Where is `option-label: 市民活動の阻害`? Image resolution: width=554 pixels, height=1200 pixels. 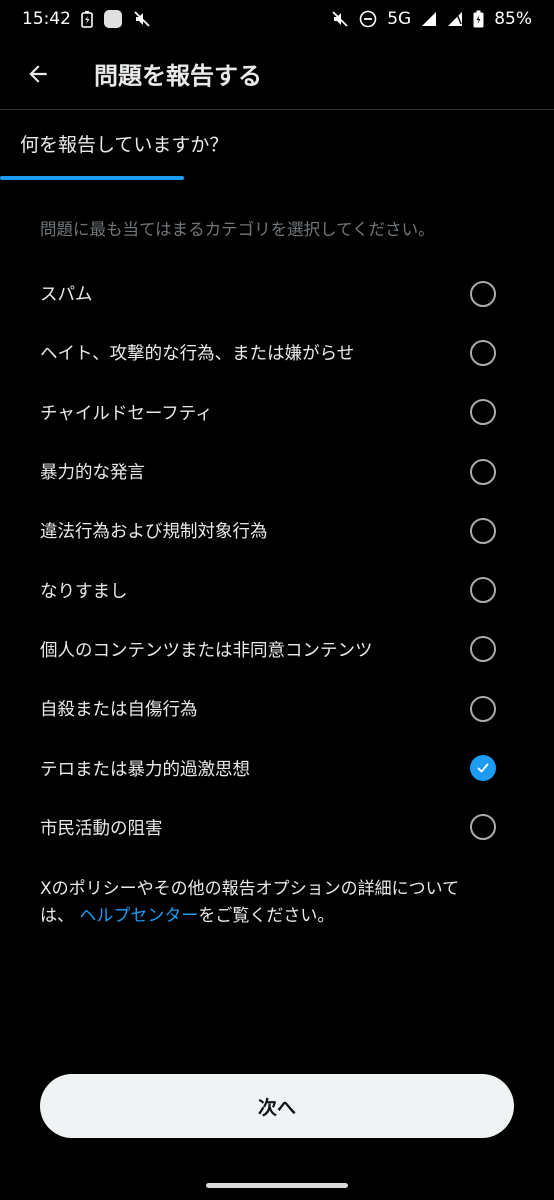
option-label: 市民活動の阻害 is located at coordinates (101, 828).